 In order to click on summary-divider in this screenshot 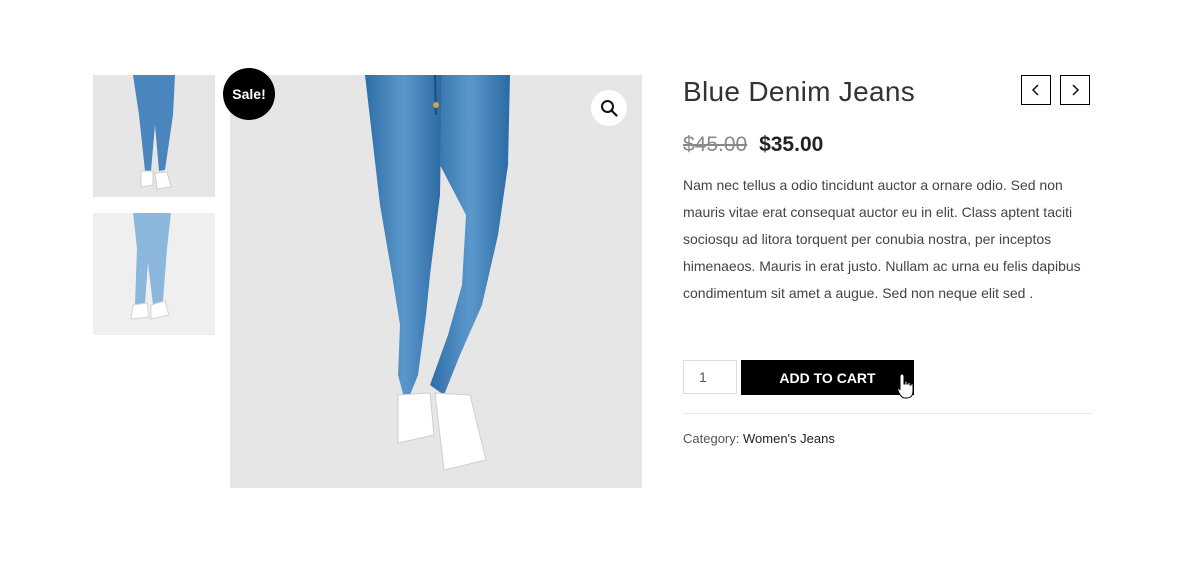, I will do `click(887, 413)`.